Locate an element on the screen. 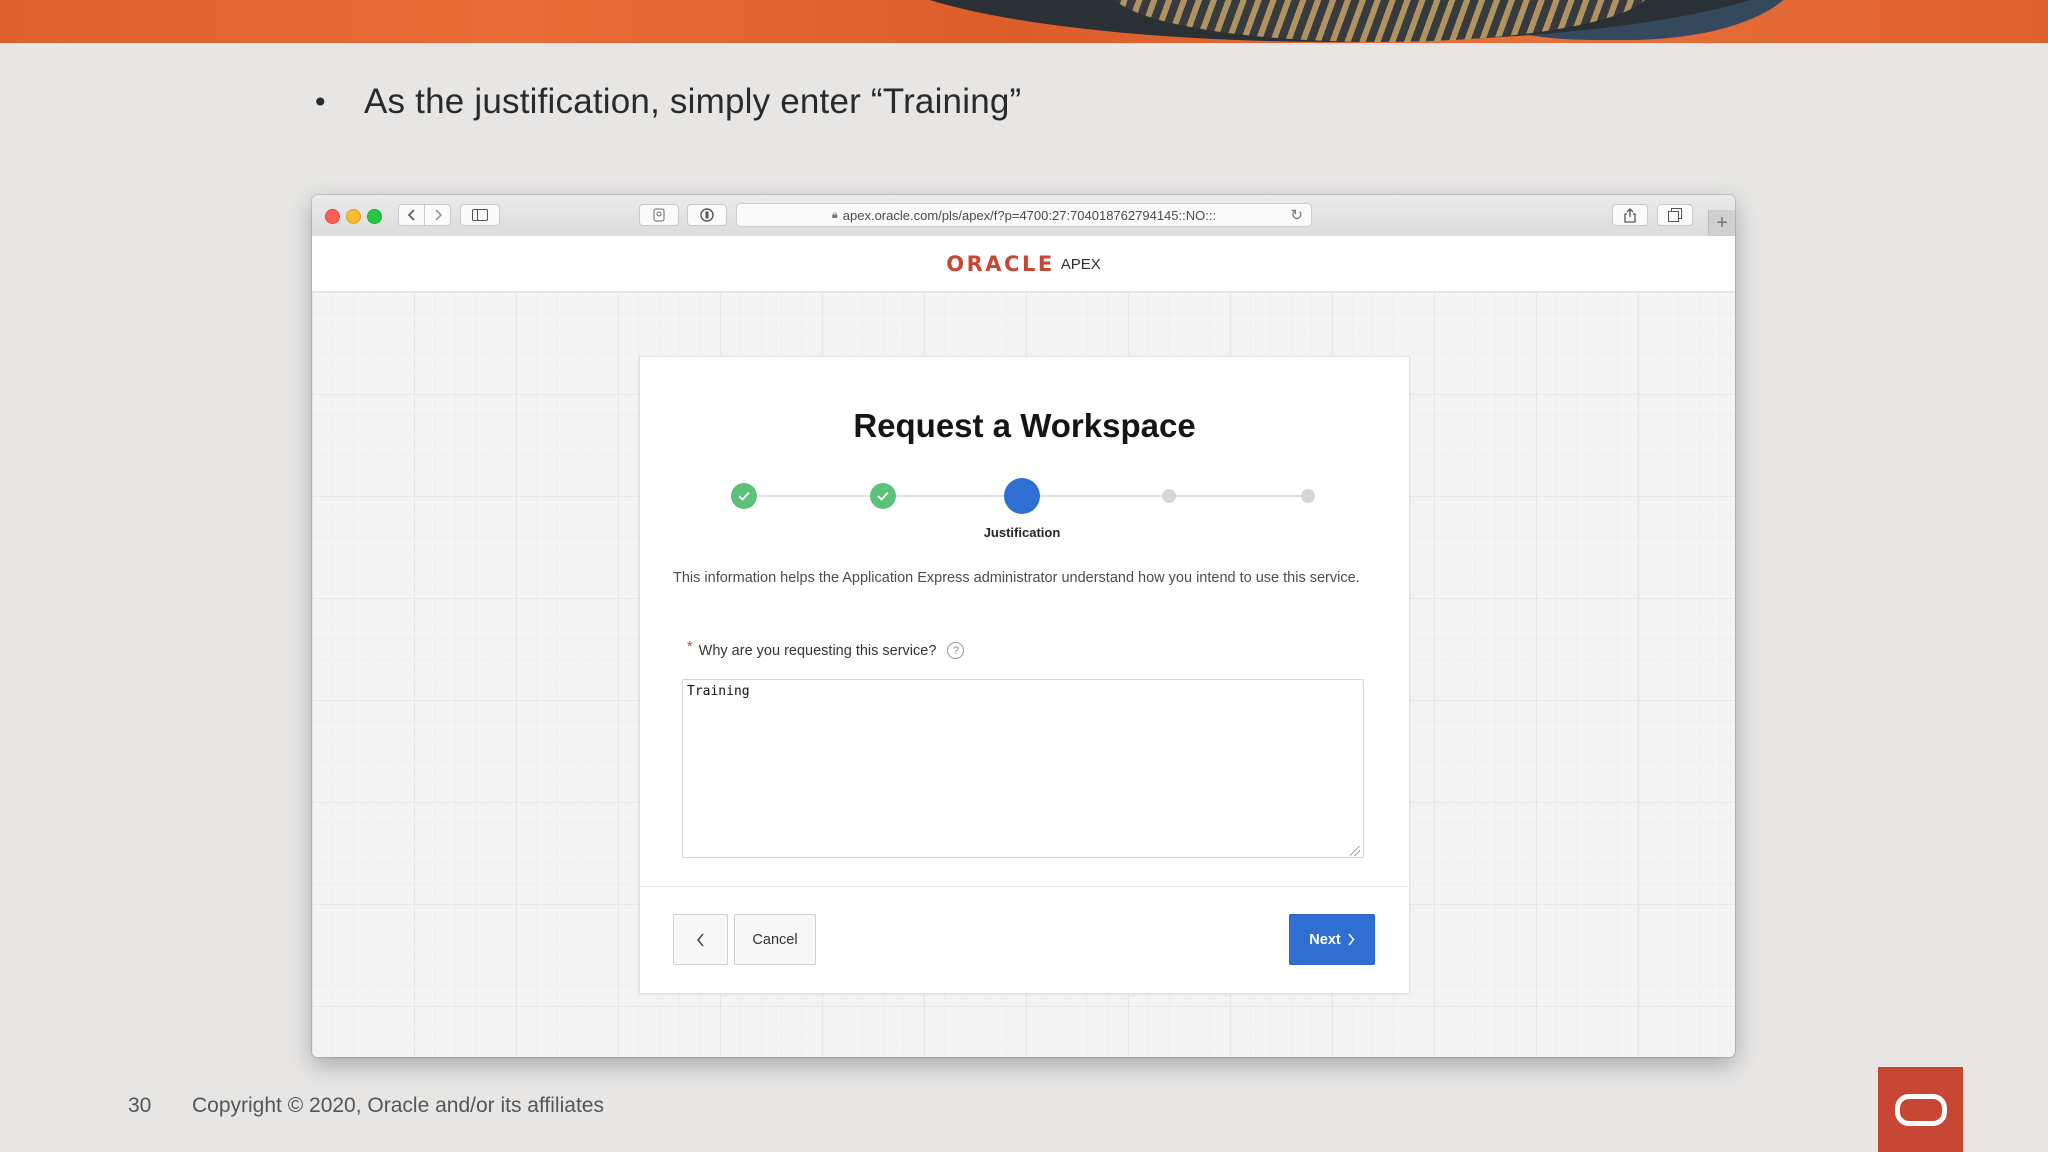  required-marker: * is located at coordinates (690, 646).